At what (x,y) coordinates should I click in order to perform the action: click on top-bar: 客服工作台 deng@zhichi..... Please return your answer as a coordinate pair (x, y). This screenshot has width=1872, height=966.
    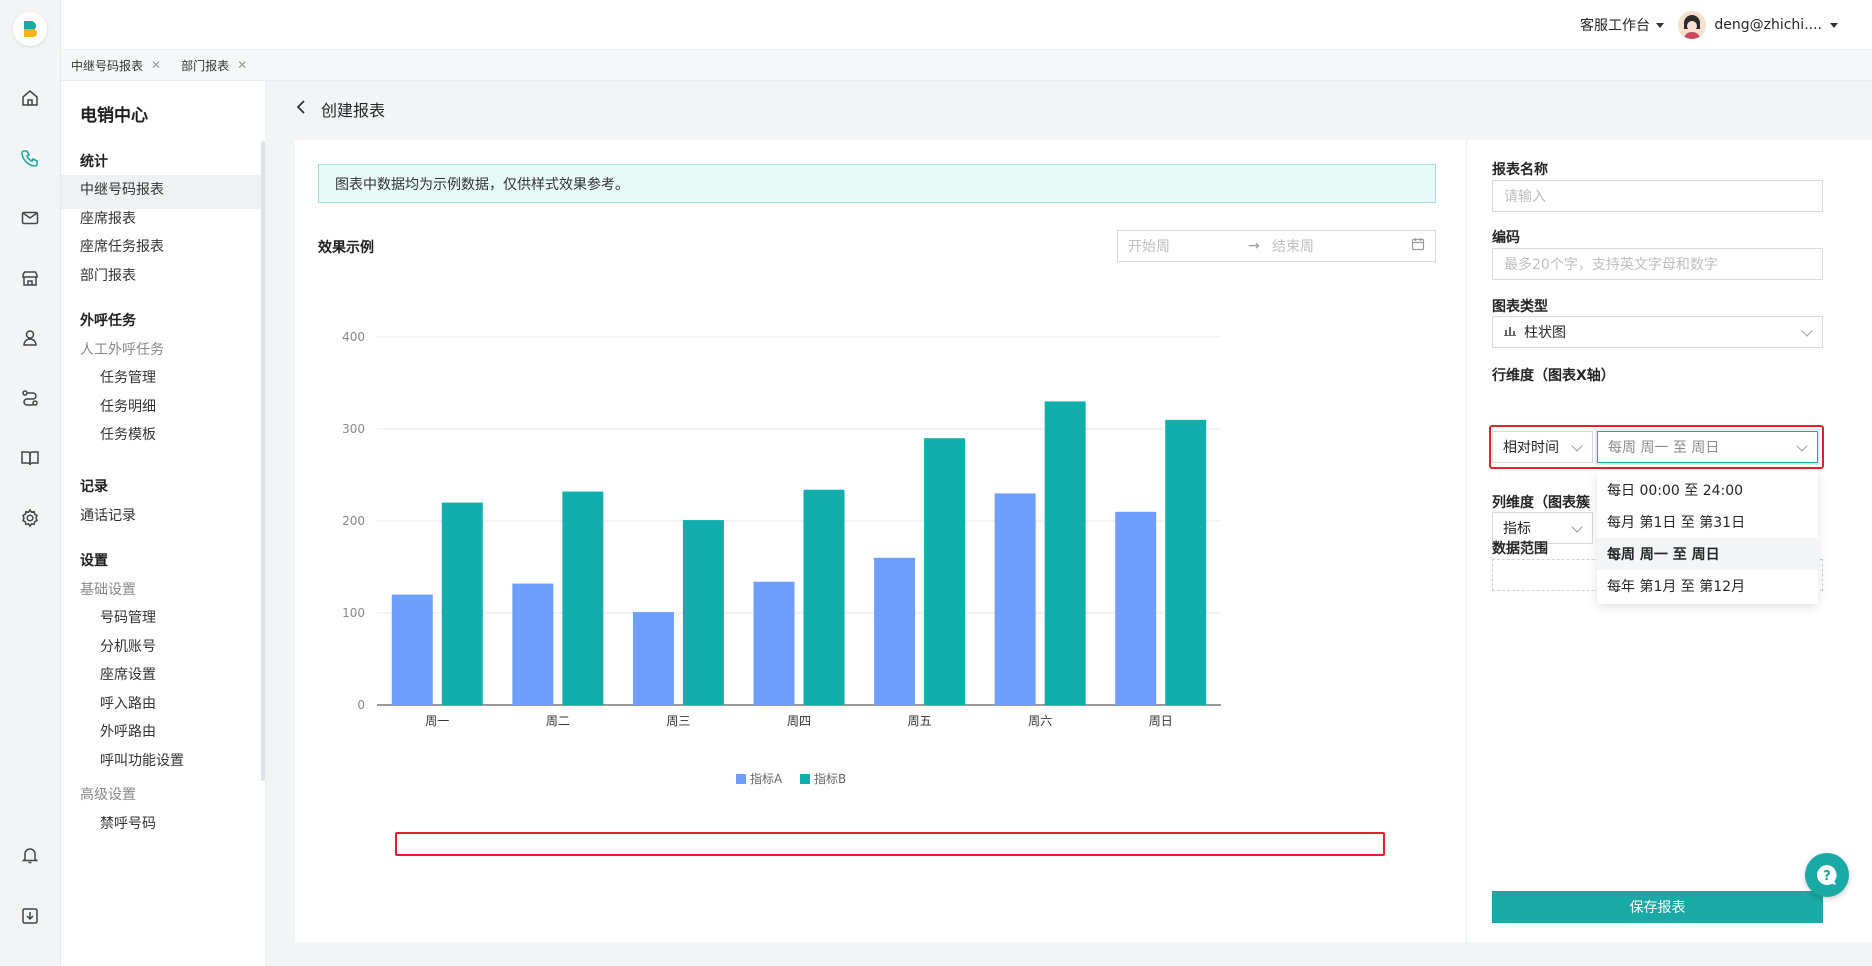
    Looking at the image, I should click on (966, 25).